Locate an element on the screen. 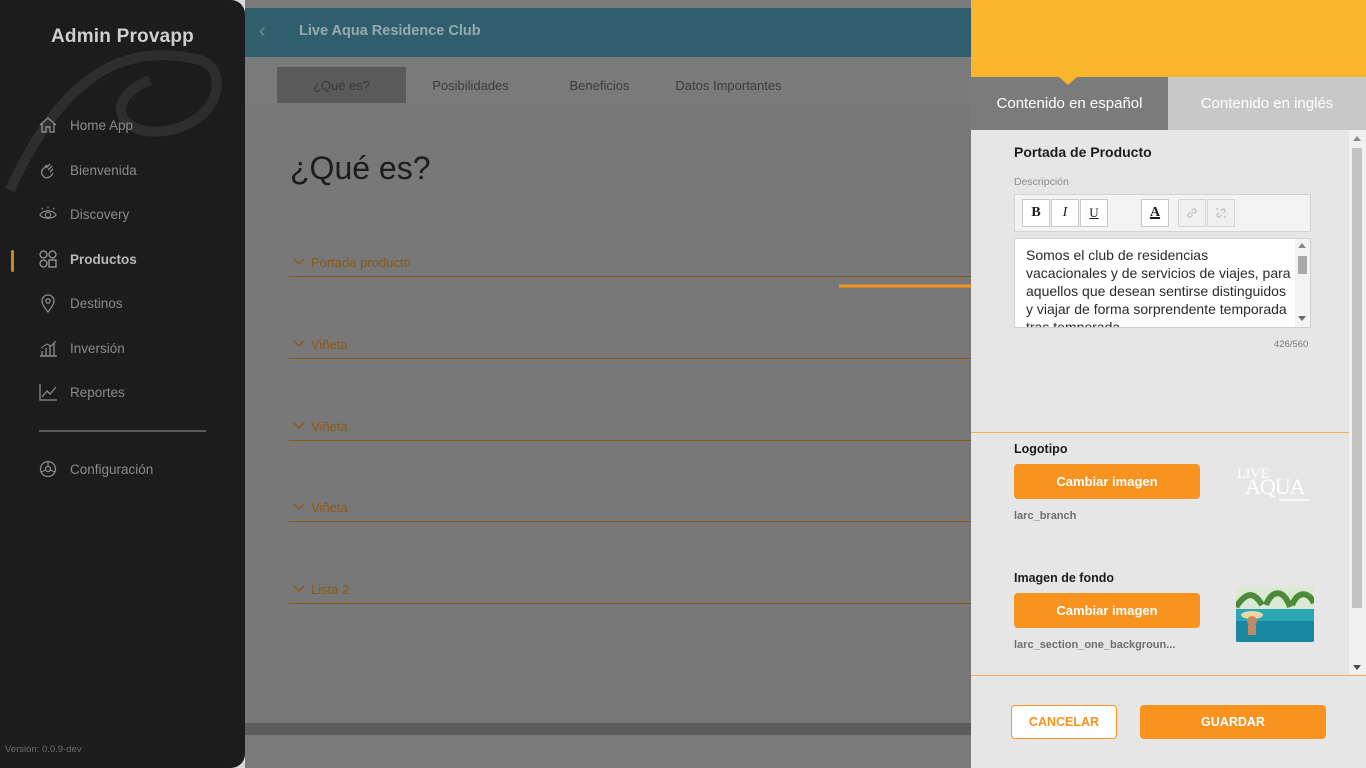 This screenshot has height=768, width=1366. sidebar-item-destinos: Destinos is located at coordinates (80, 303).